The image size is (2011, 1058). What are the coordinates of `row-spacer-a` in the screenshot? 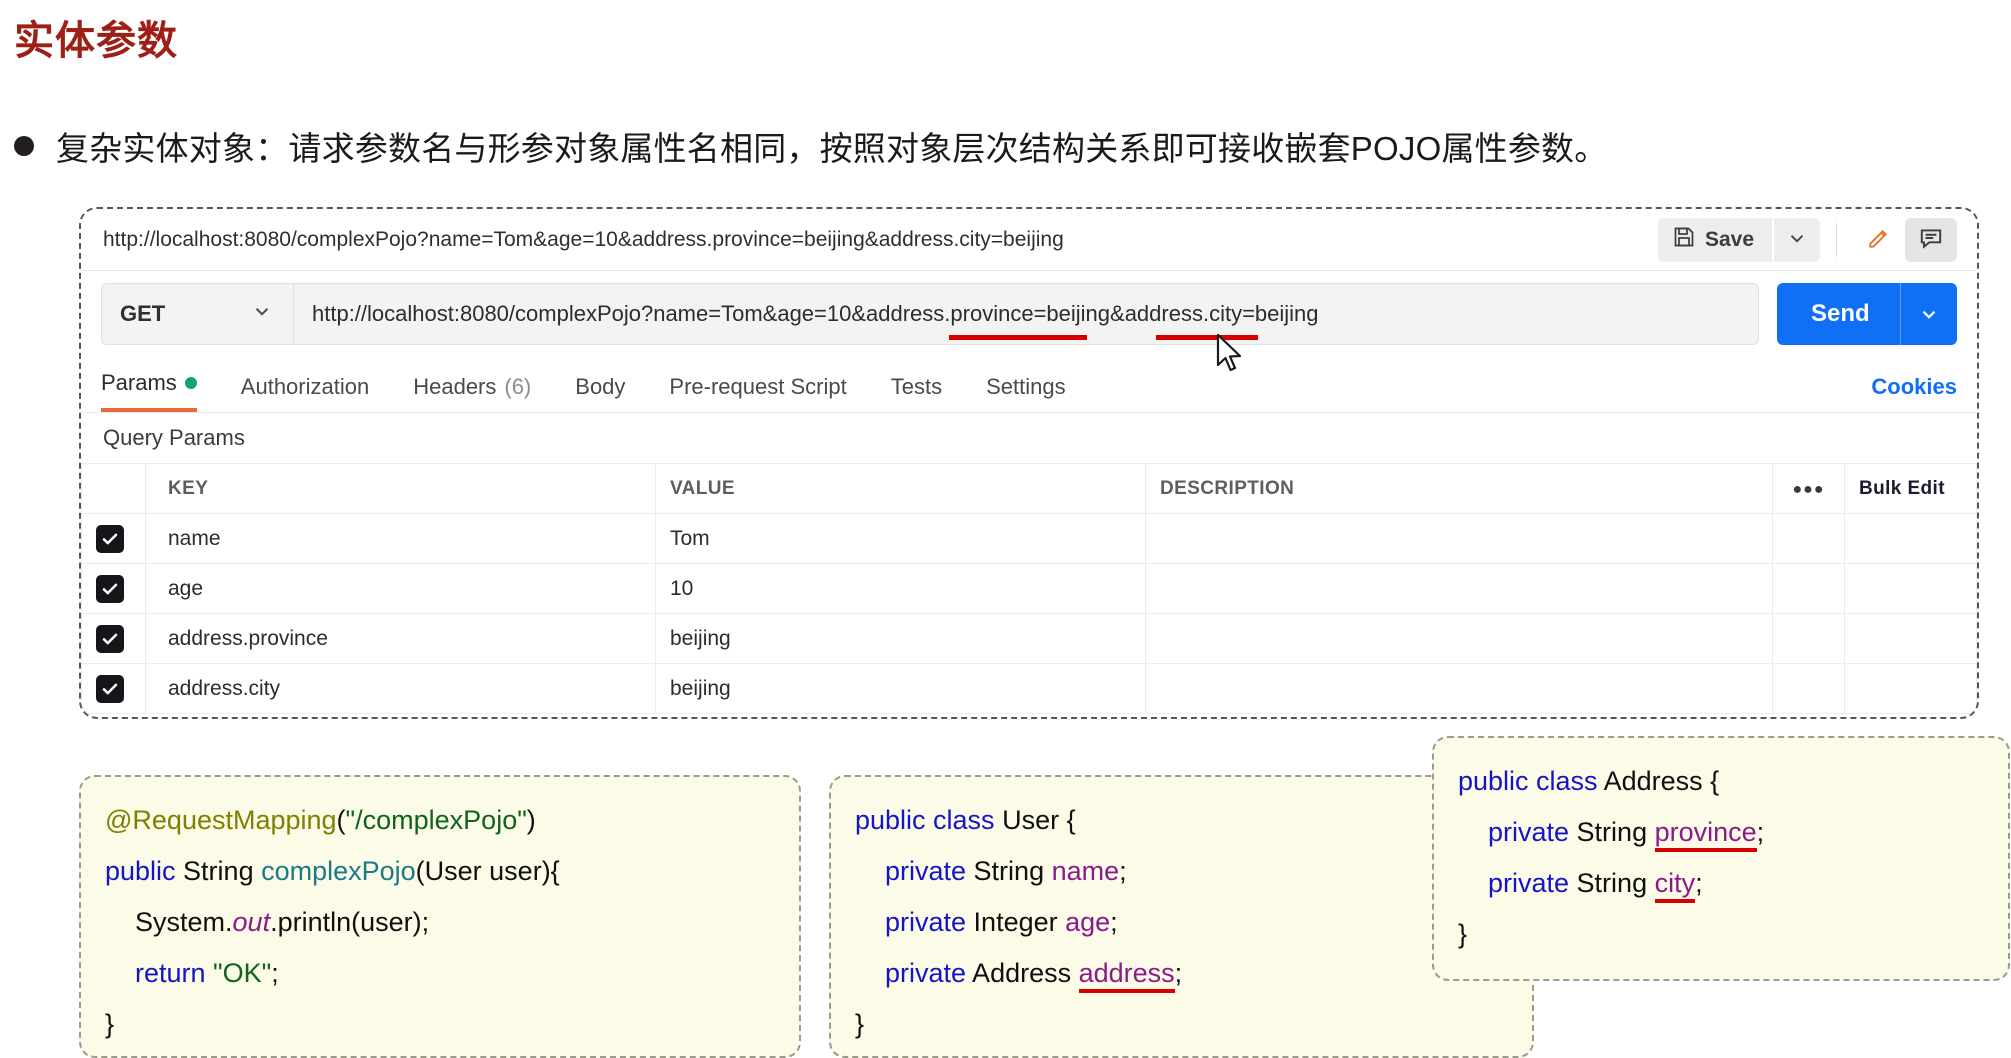 It's located at (1808, 688).